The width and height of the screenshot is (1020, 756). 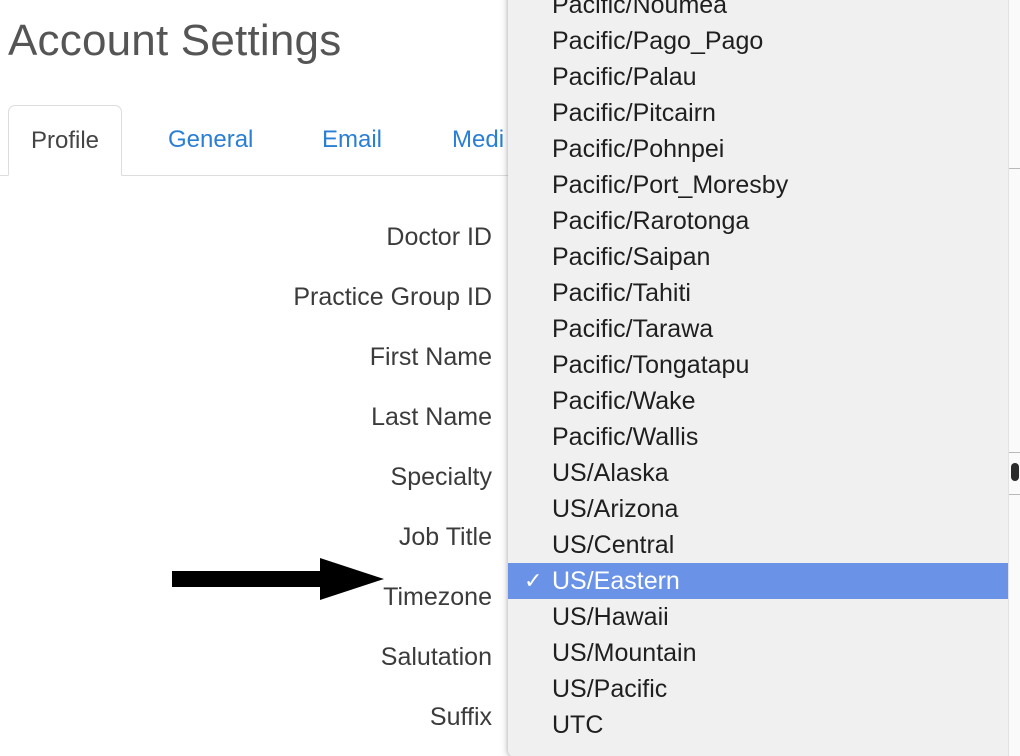 What do you see at coordinates (246, 537) in the screenshot?
I see `form-row: Job Title` at bounding box center [246, 537].